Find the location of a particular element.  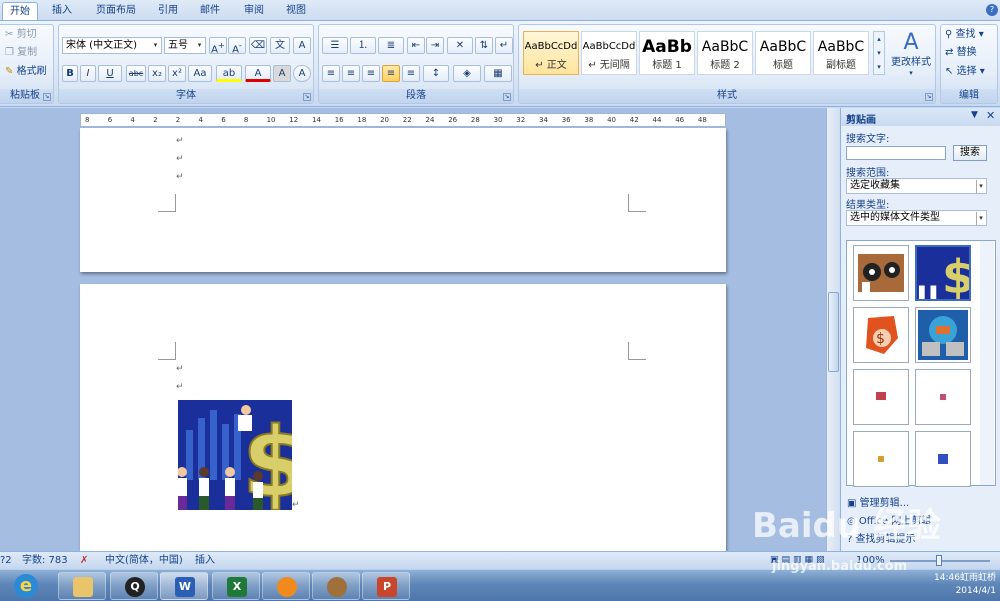

phonetic-guide-icon: 文 is located at coordinates (280, 45).